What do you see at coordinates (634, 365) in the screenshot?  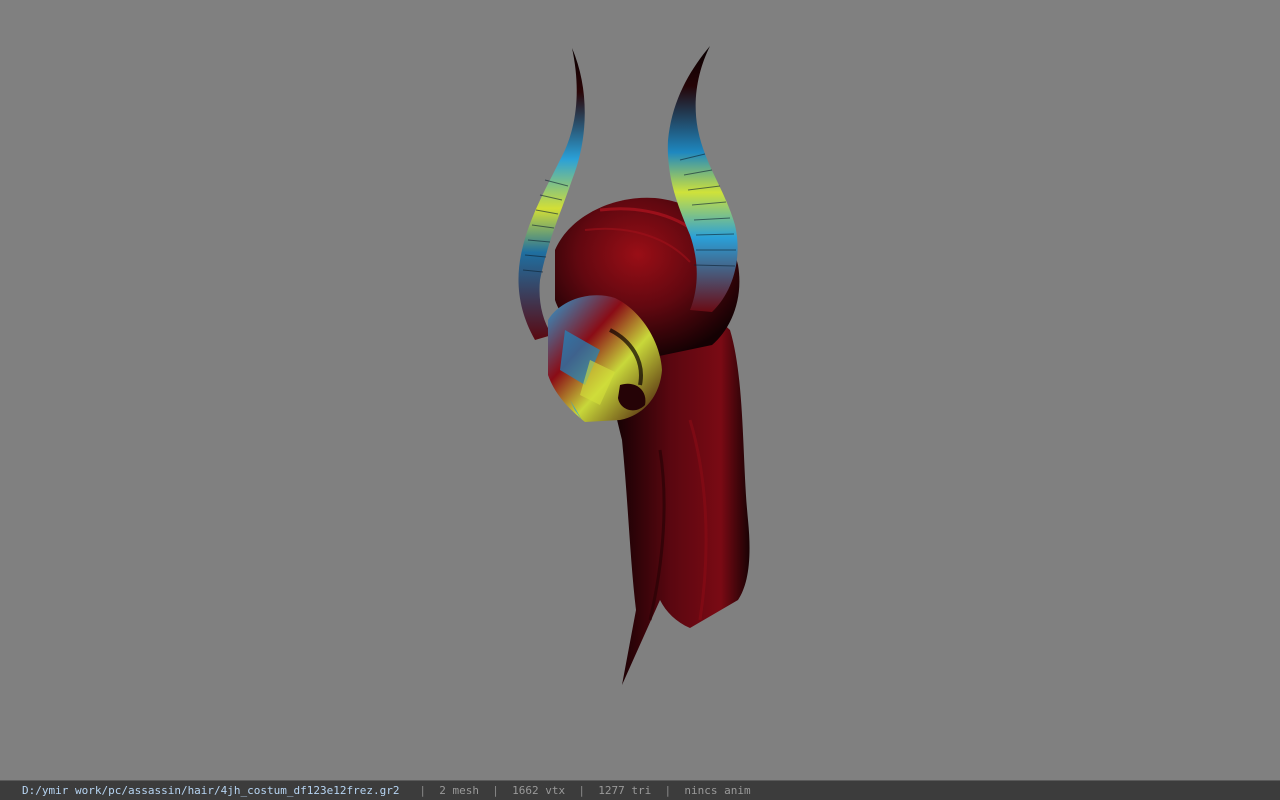 I see `model-render` at bounding box center [634, 365].